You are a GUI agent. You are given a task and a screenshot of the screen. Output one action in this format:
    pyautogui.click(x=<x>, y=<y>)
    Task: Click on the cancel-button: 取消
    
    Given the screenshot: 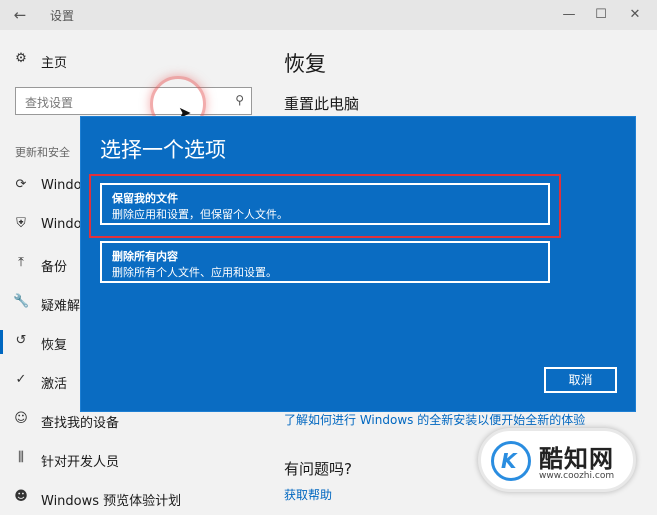 What is the action you would take?
    pyautogui.click(x=580, y=380)
    